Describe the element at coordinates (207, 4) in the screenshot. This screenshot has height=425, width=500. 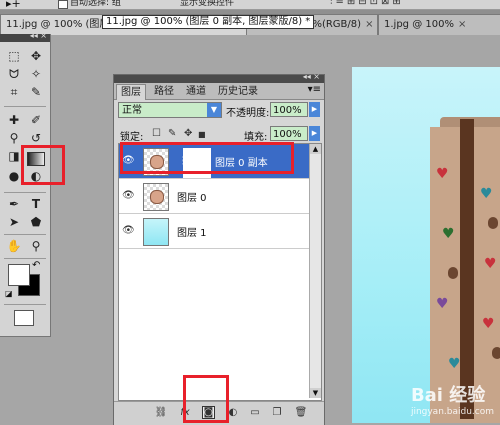
I see `show-transform-label: 显示变换控件` at that location.